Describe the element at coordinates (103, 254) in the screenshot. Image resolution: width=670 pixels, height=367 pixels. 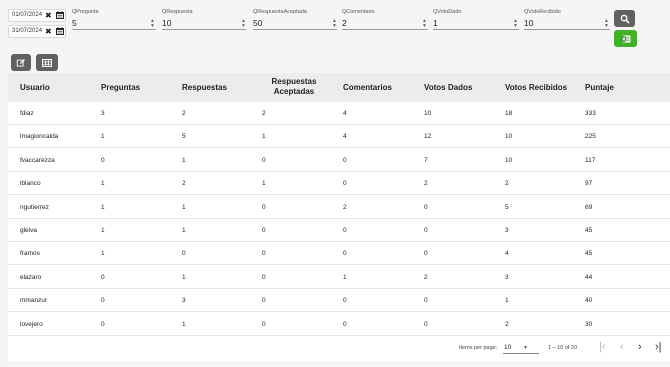
I see `cell-preguntas: 1` at that location.